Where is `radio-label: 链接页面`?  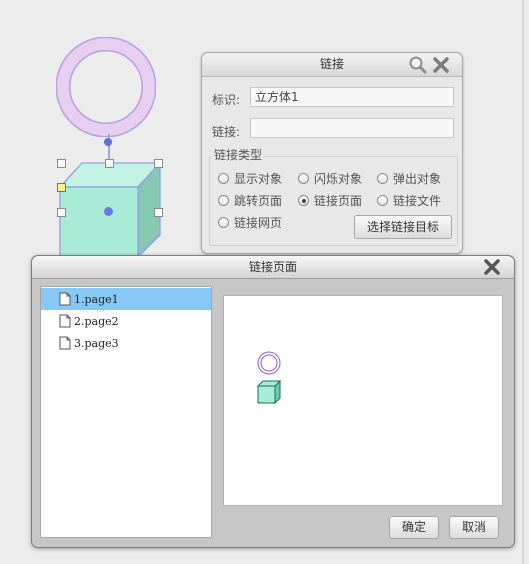
radio-label: 链接页面 is located at coordinates (338, 201).